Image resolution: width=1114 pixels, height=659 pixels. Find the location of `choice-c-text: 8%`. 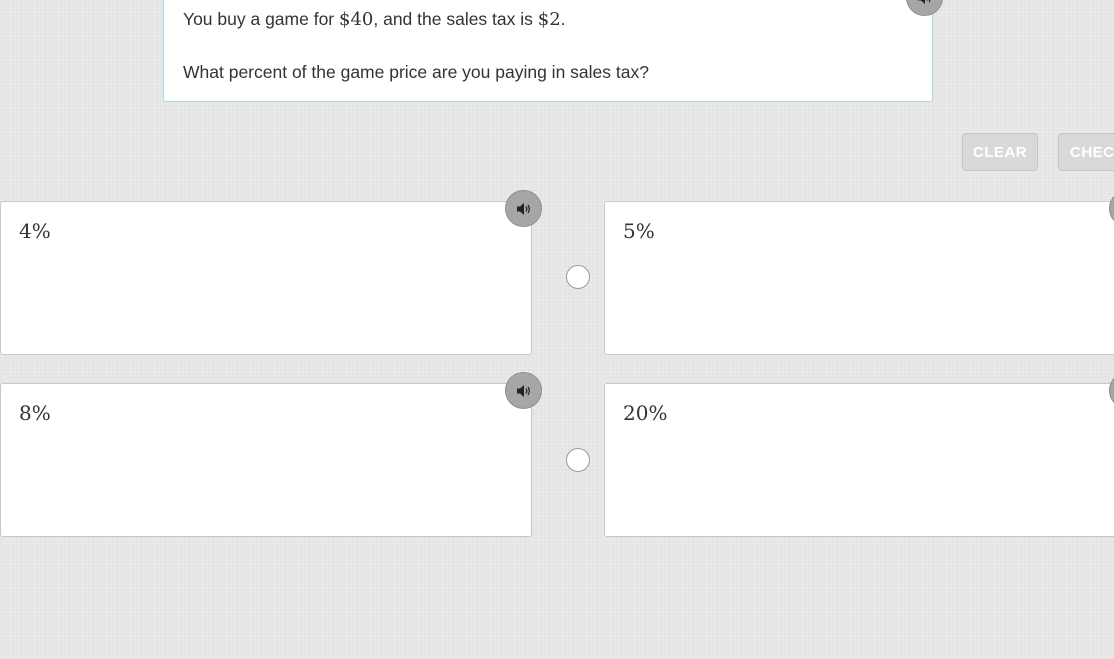

choice-c-text: 8% is located at coordinates (35, 413).